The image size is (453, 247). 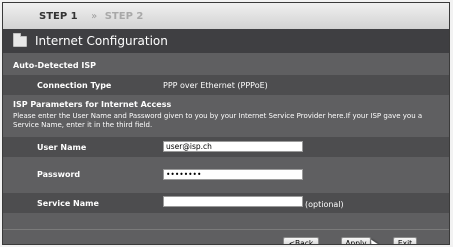 I want to click on wizard-steps: STEP 1 » STEP 2, so click(x=91, y=16).